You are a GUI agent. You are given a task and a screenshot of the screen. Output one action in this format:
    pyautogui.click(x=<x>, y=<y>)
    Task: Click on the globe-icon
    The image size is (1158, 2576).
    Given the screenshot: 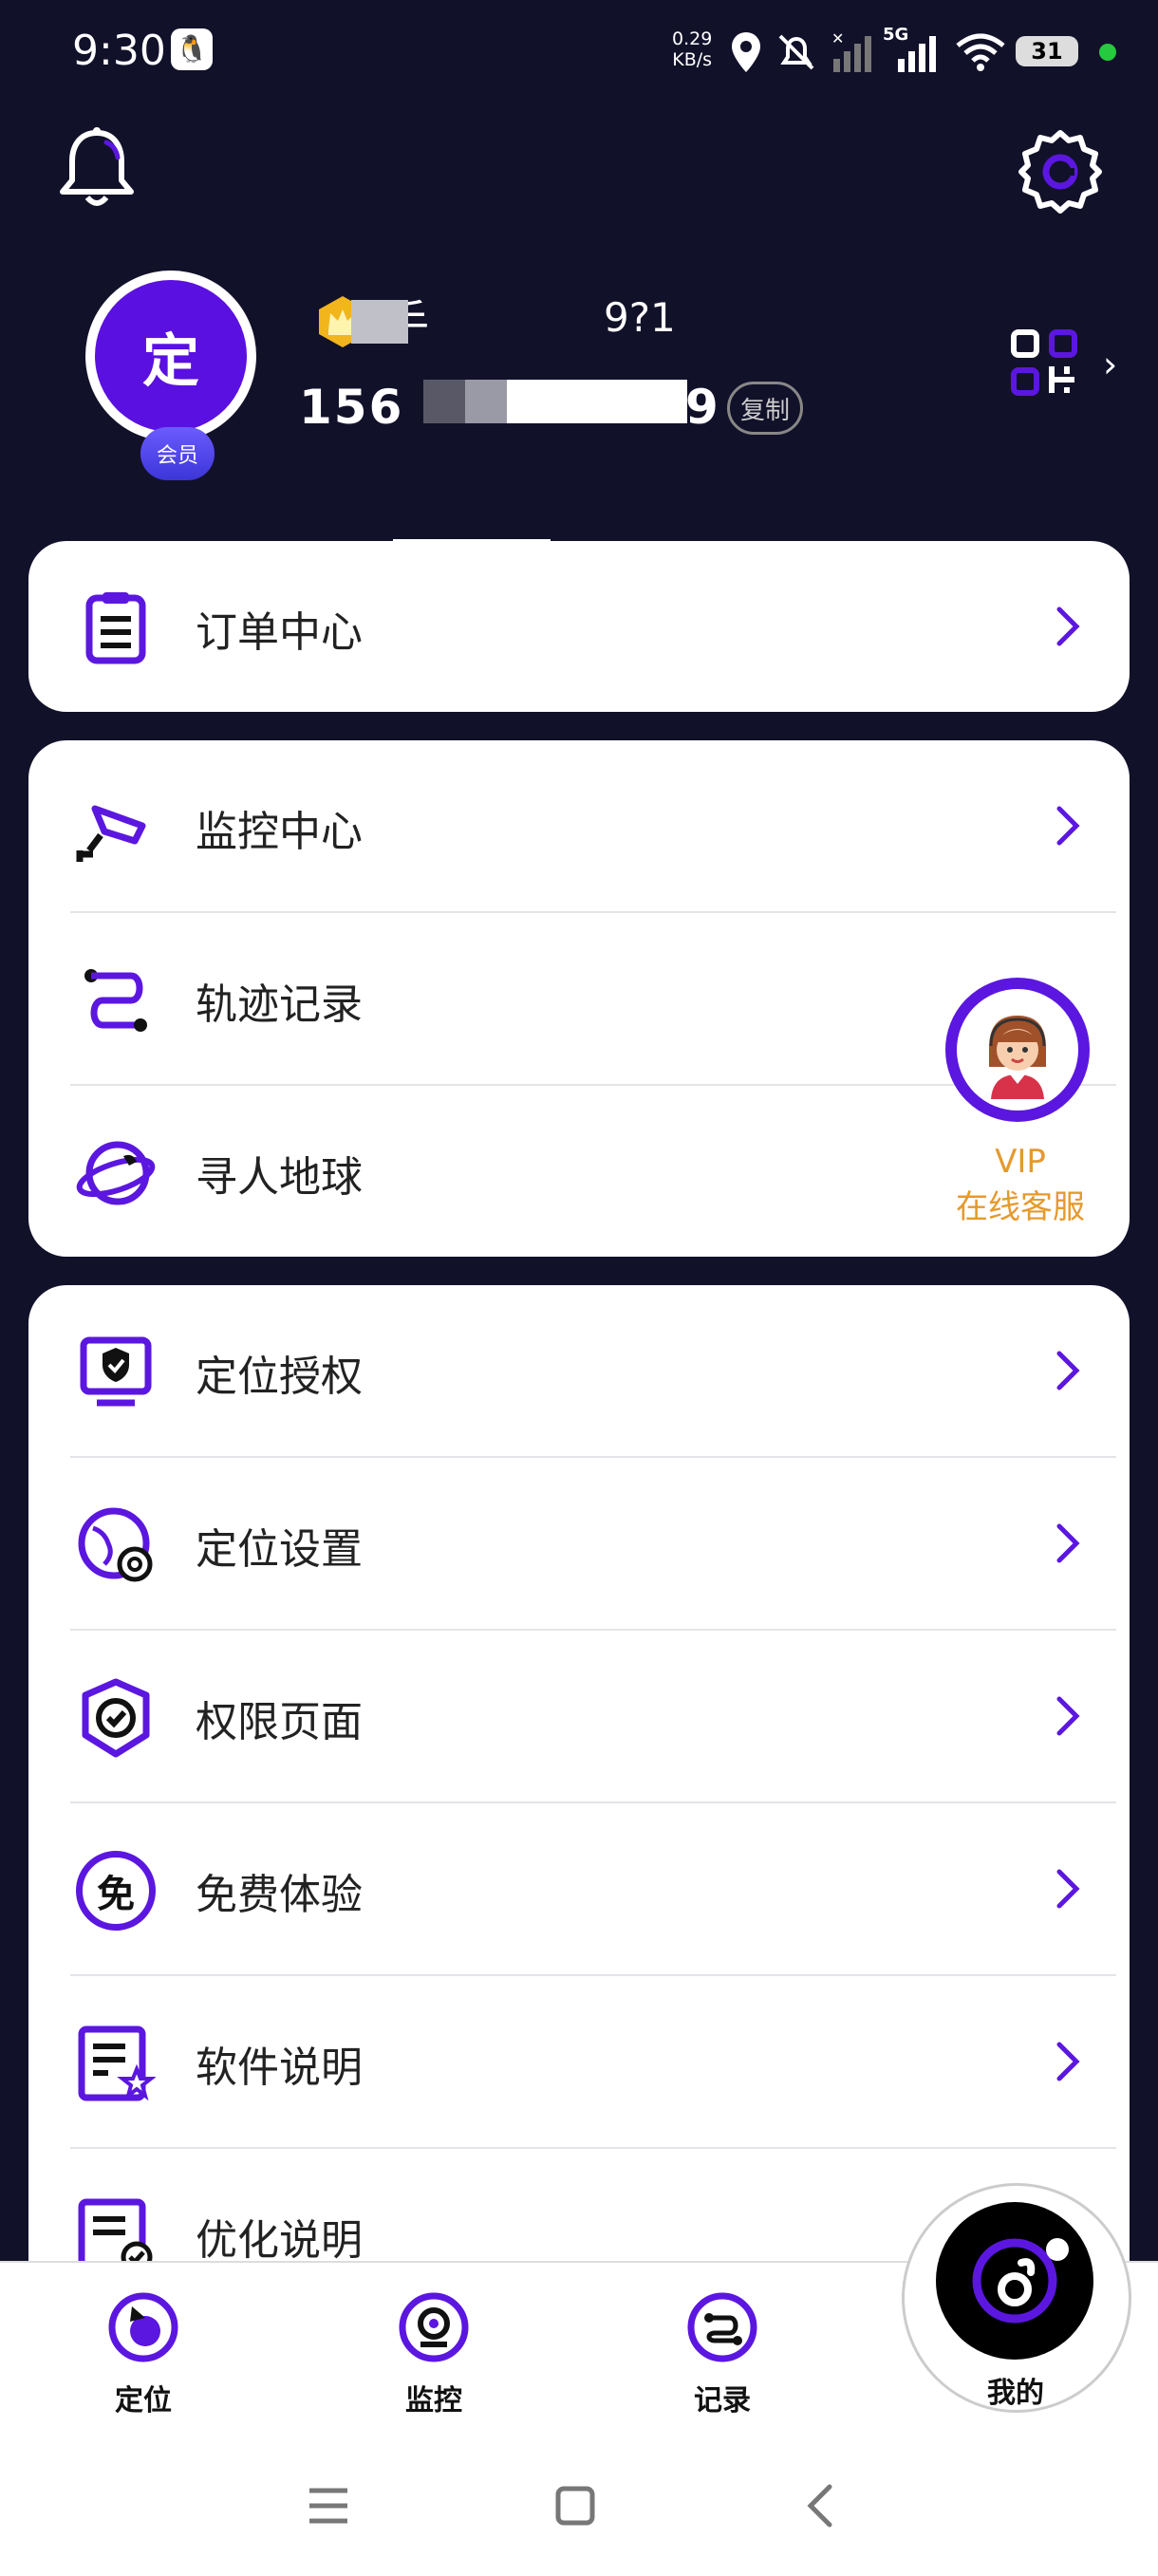 What is the action you would take?
    pyautogui.click(x=116, y=1173)
    